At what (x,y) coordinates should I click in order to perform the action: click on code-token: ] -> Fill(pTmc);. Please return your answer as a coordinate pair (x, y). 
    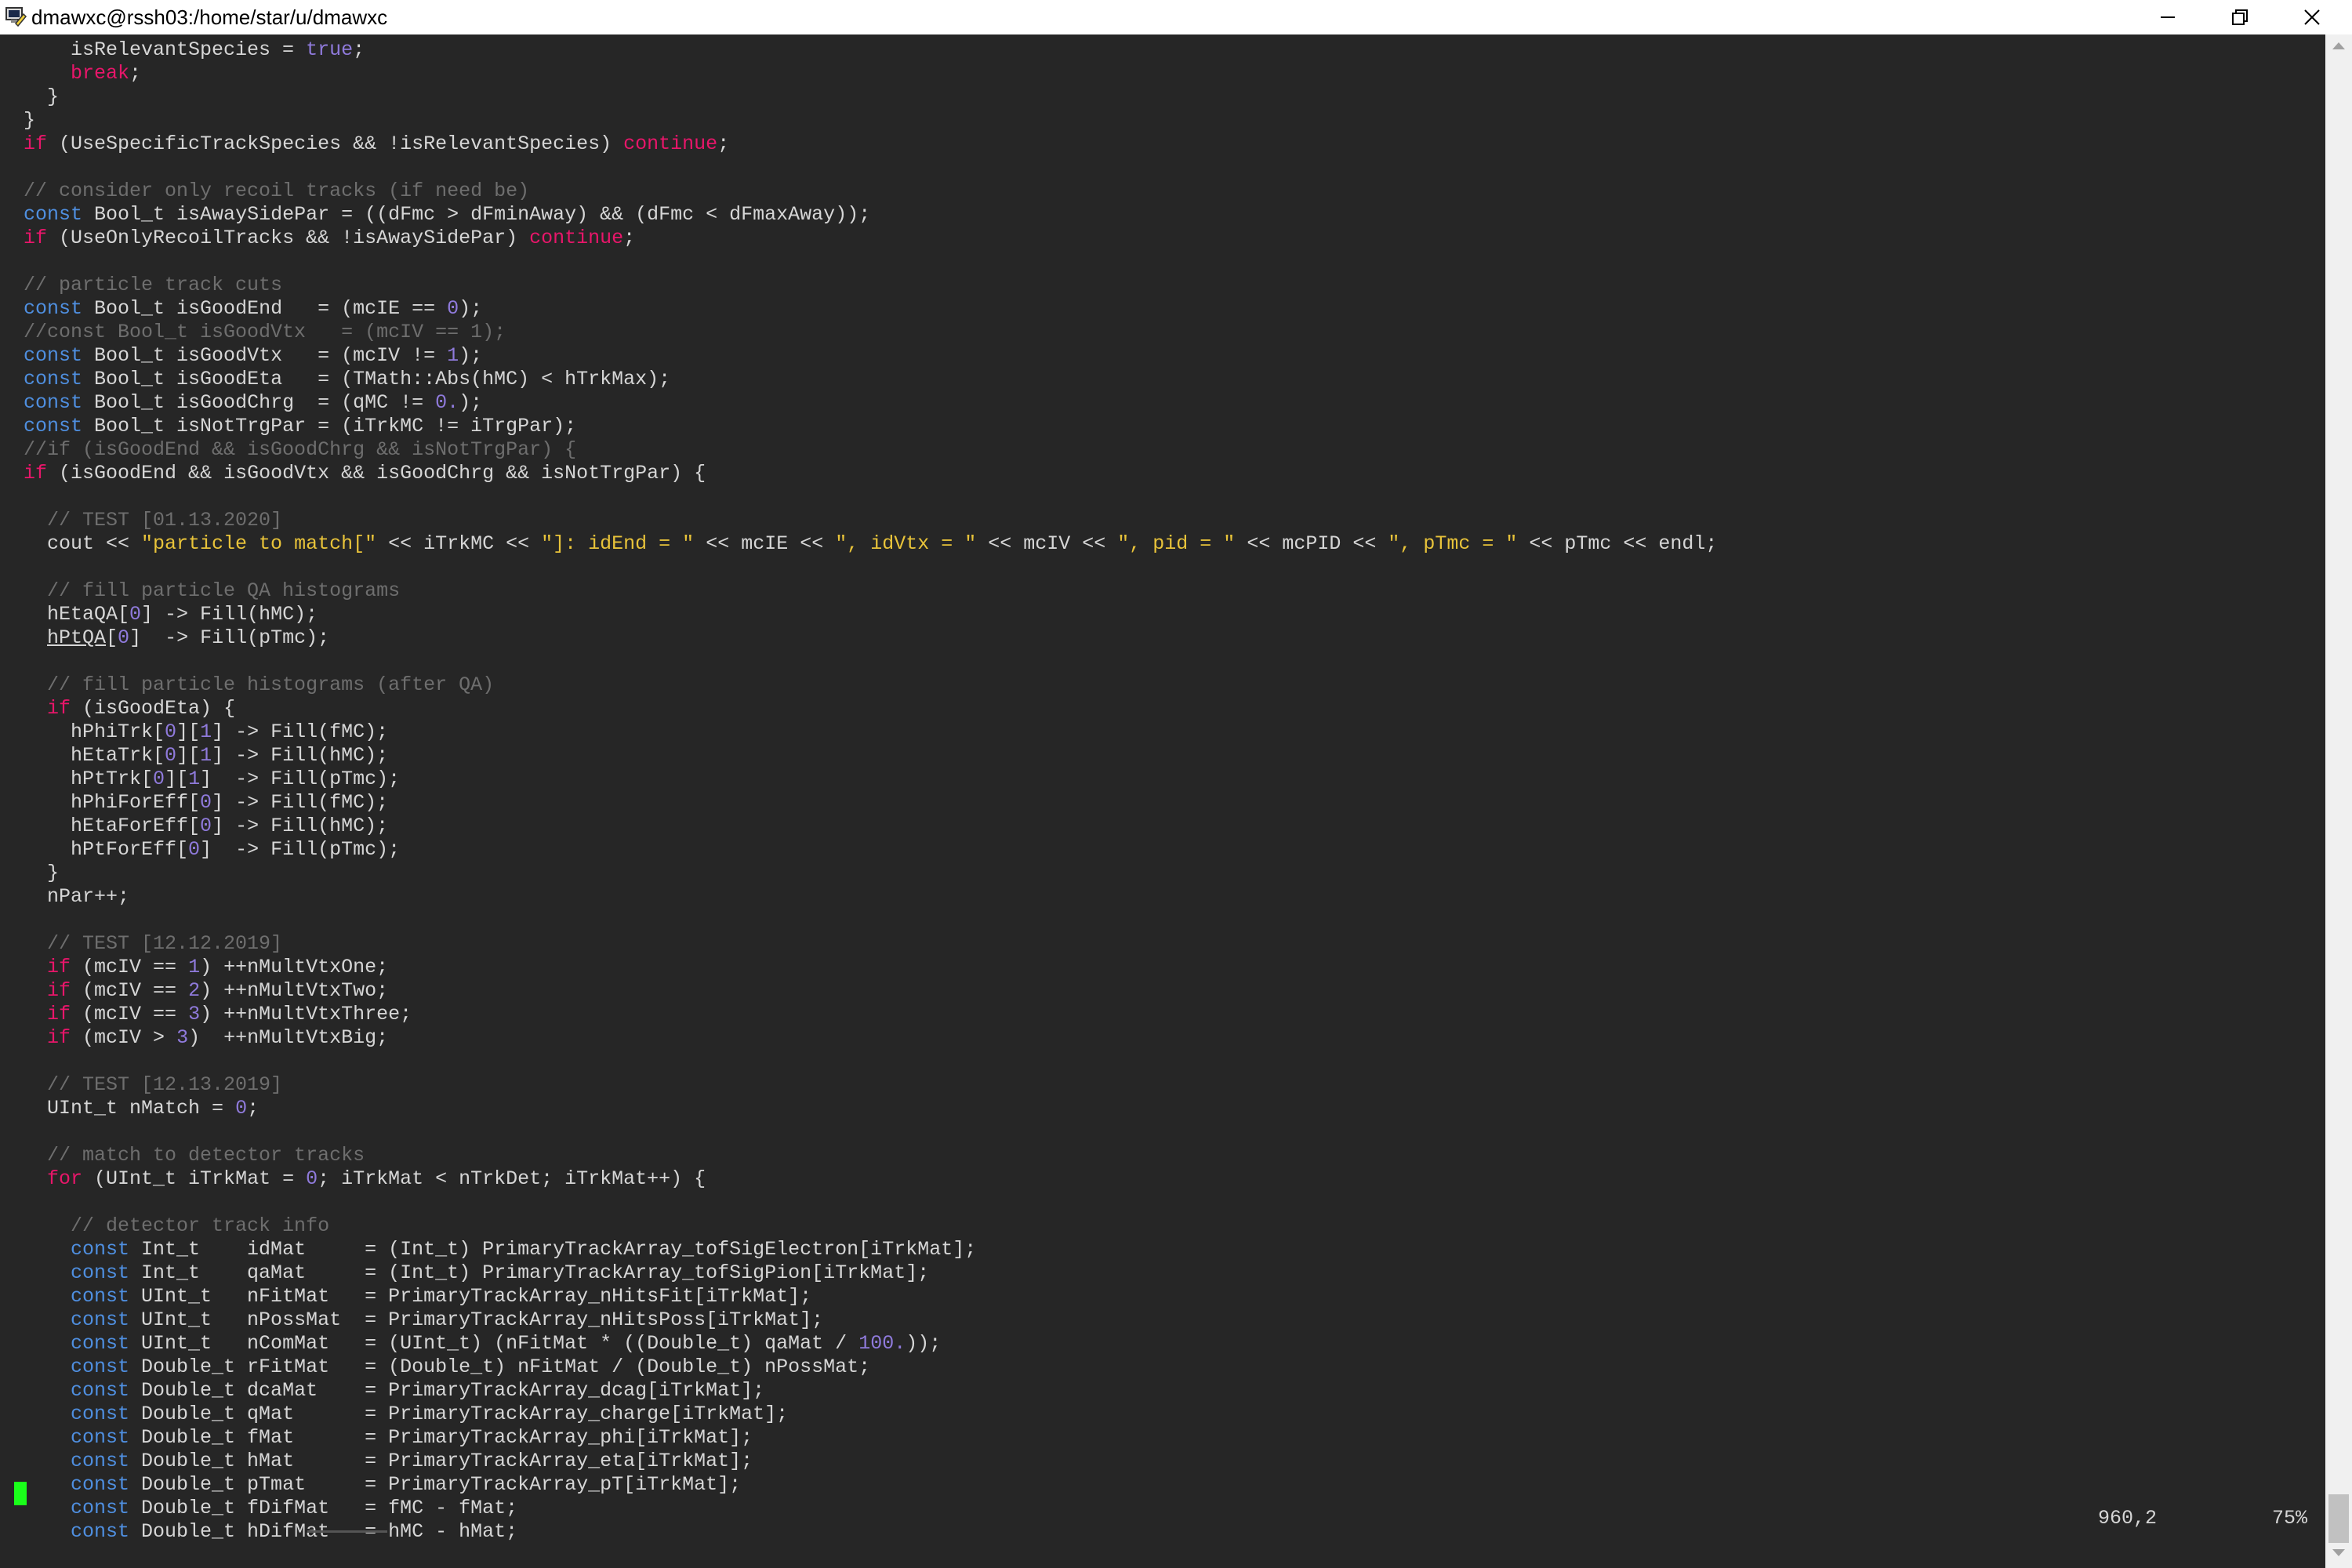
    Looking at the image, I should click on (300, 779).